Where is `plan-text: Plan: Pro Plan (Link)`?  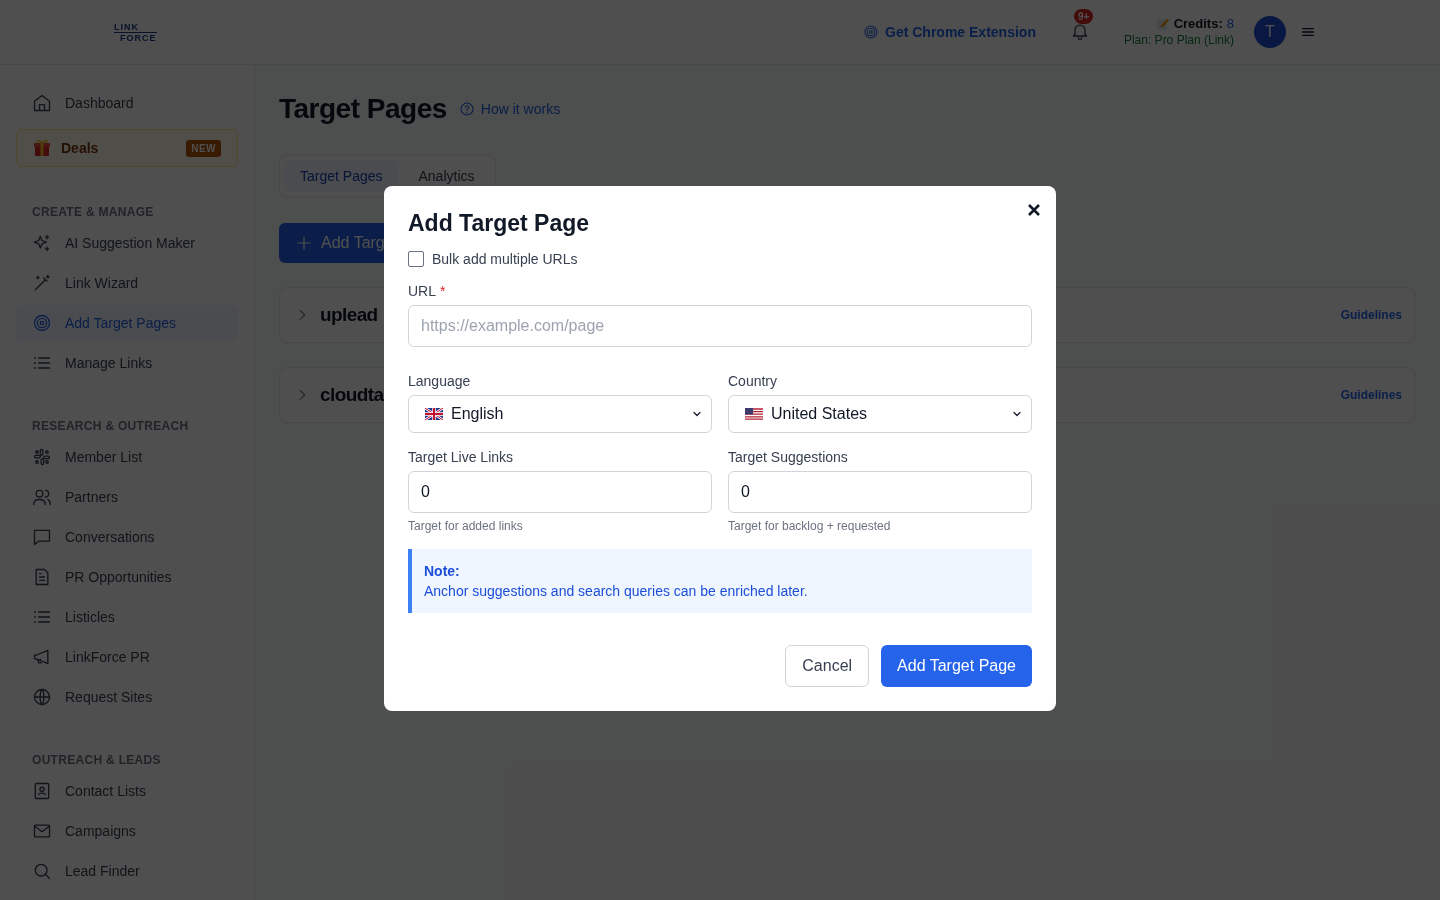
plan-text: Plan: Pro Plan (Link) is located at coordinates (1178, 40).